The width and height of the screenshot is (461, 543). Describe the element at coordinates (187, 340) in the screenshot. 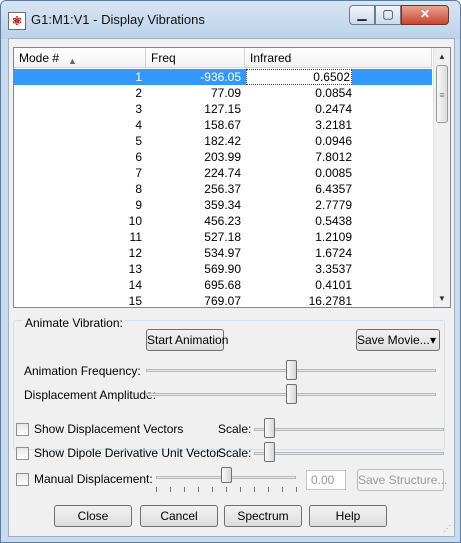

I see `start-animation-button: Start Animation` at that location.